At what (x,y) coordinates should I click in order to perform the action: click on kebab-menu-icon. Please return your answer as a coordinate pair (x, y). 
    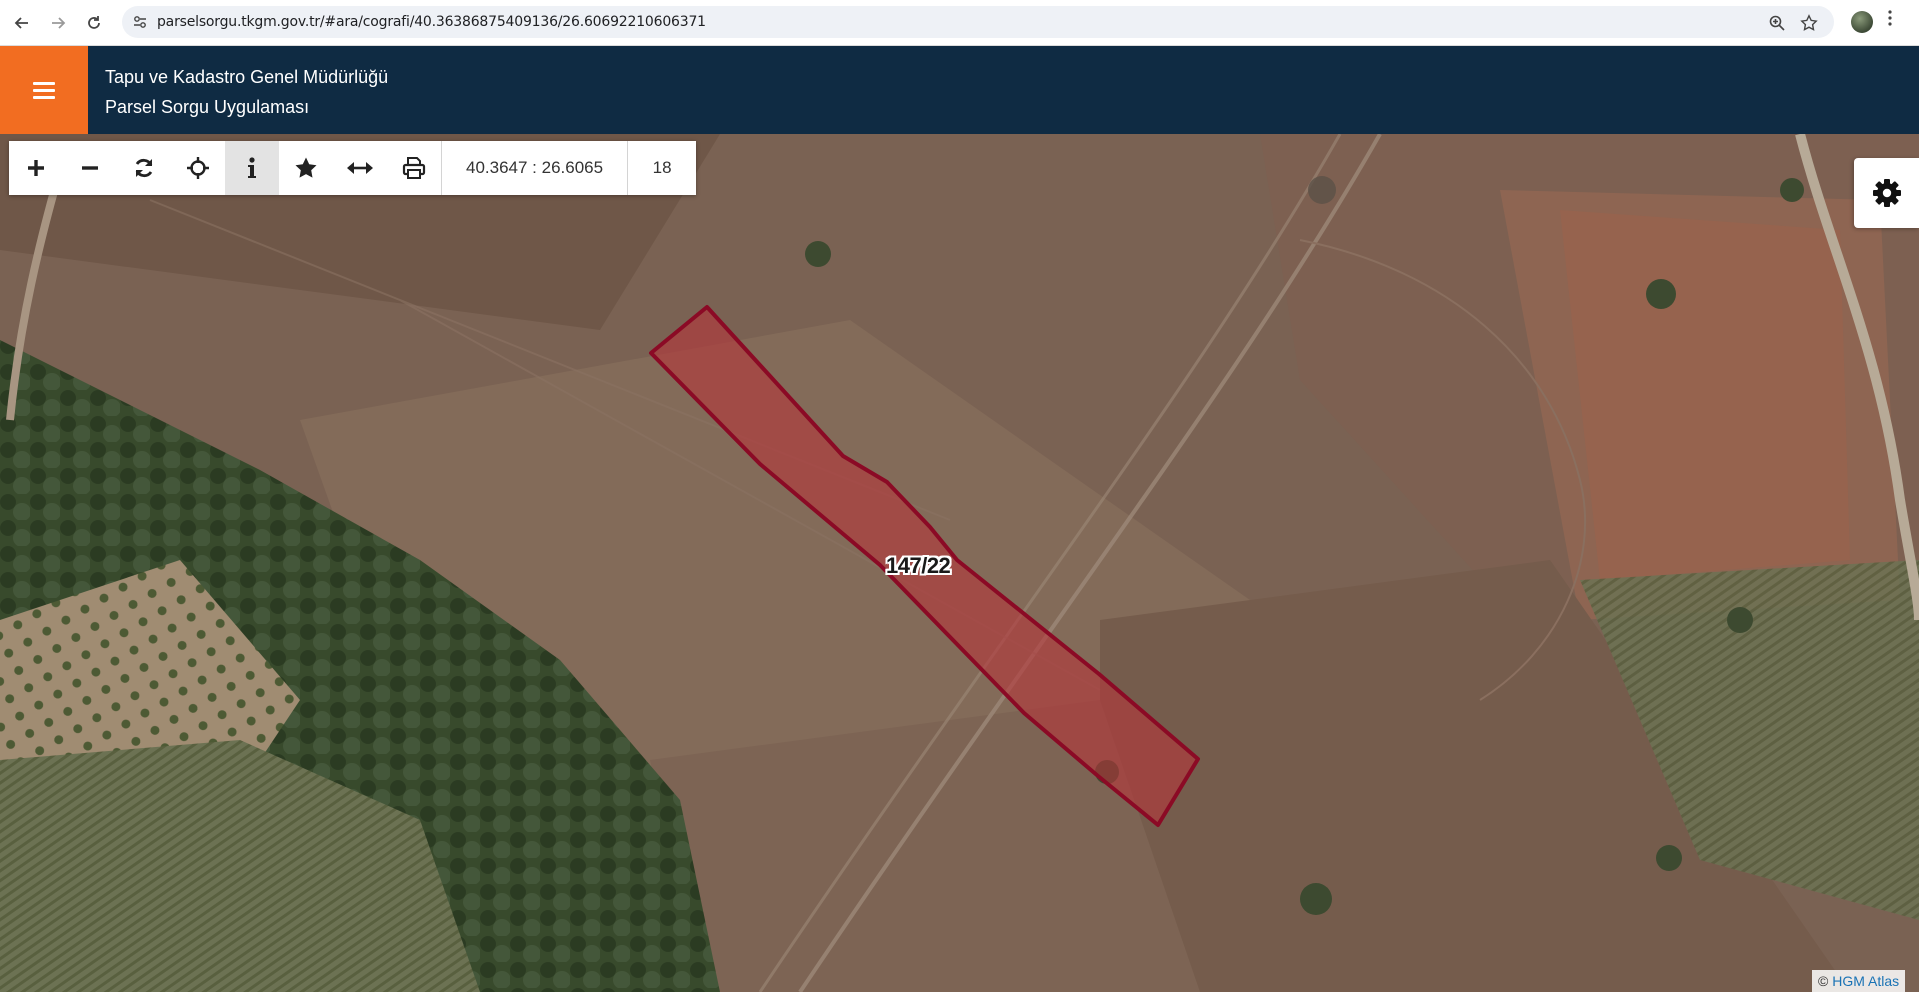
    Looking at the image, I should click on (1890, 18).